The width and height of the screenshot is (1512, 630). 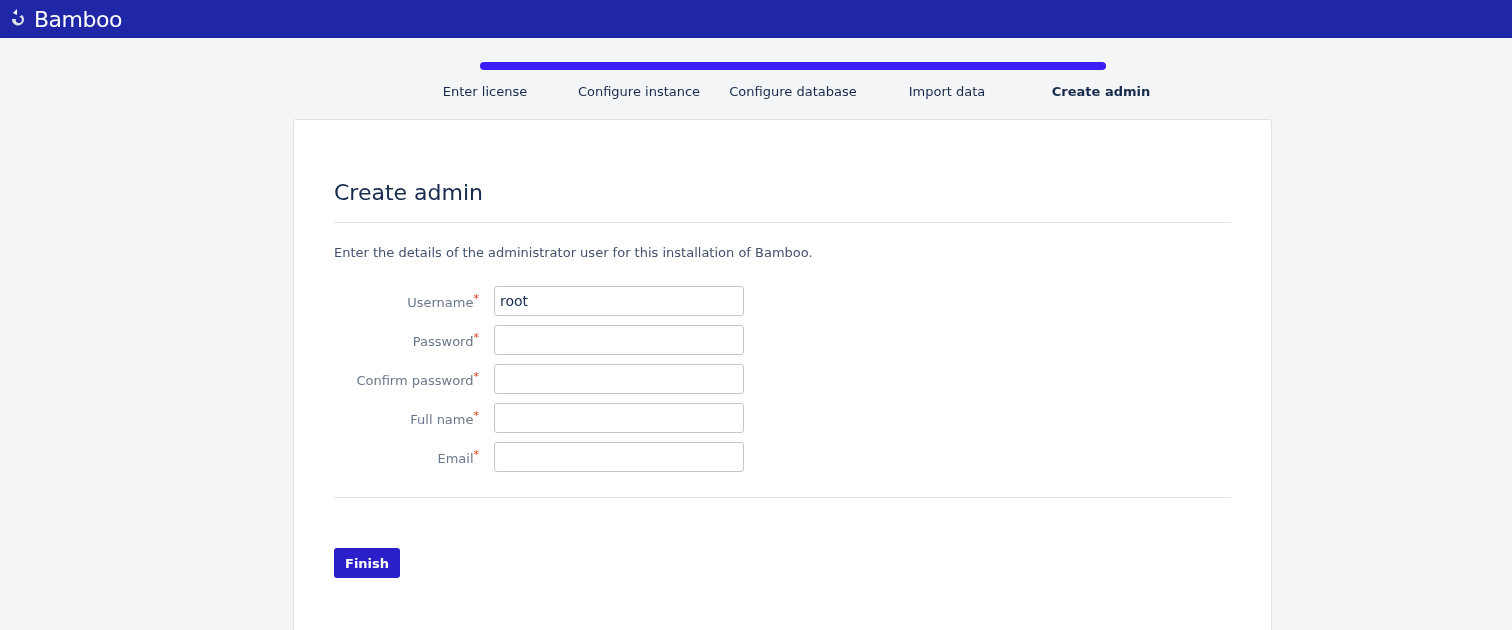 What do you see at coordinates (947, 91) in the screenshot?
I see `wizard-step: Import data` at bounding box center [947, 91].